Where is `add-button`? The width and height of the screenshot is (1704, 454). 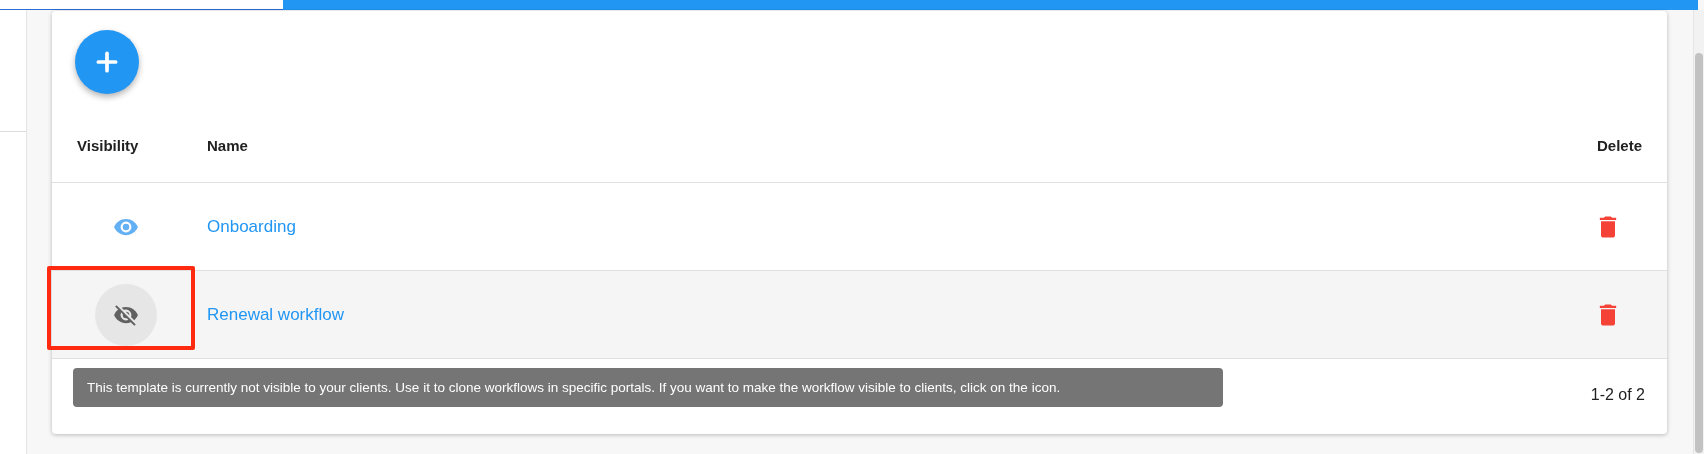
add-button is located at coordinates (107, 62).